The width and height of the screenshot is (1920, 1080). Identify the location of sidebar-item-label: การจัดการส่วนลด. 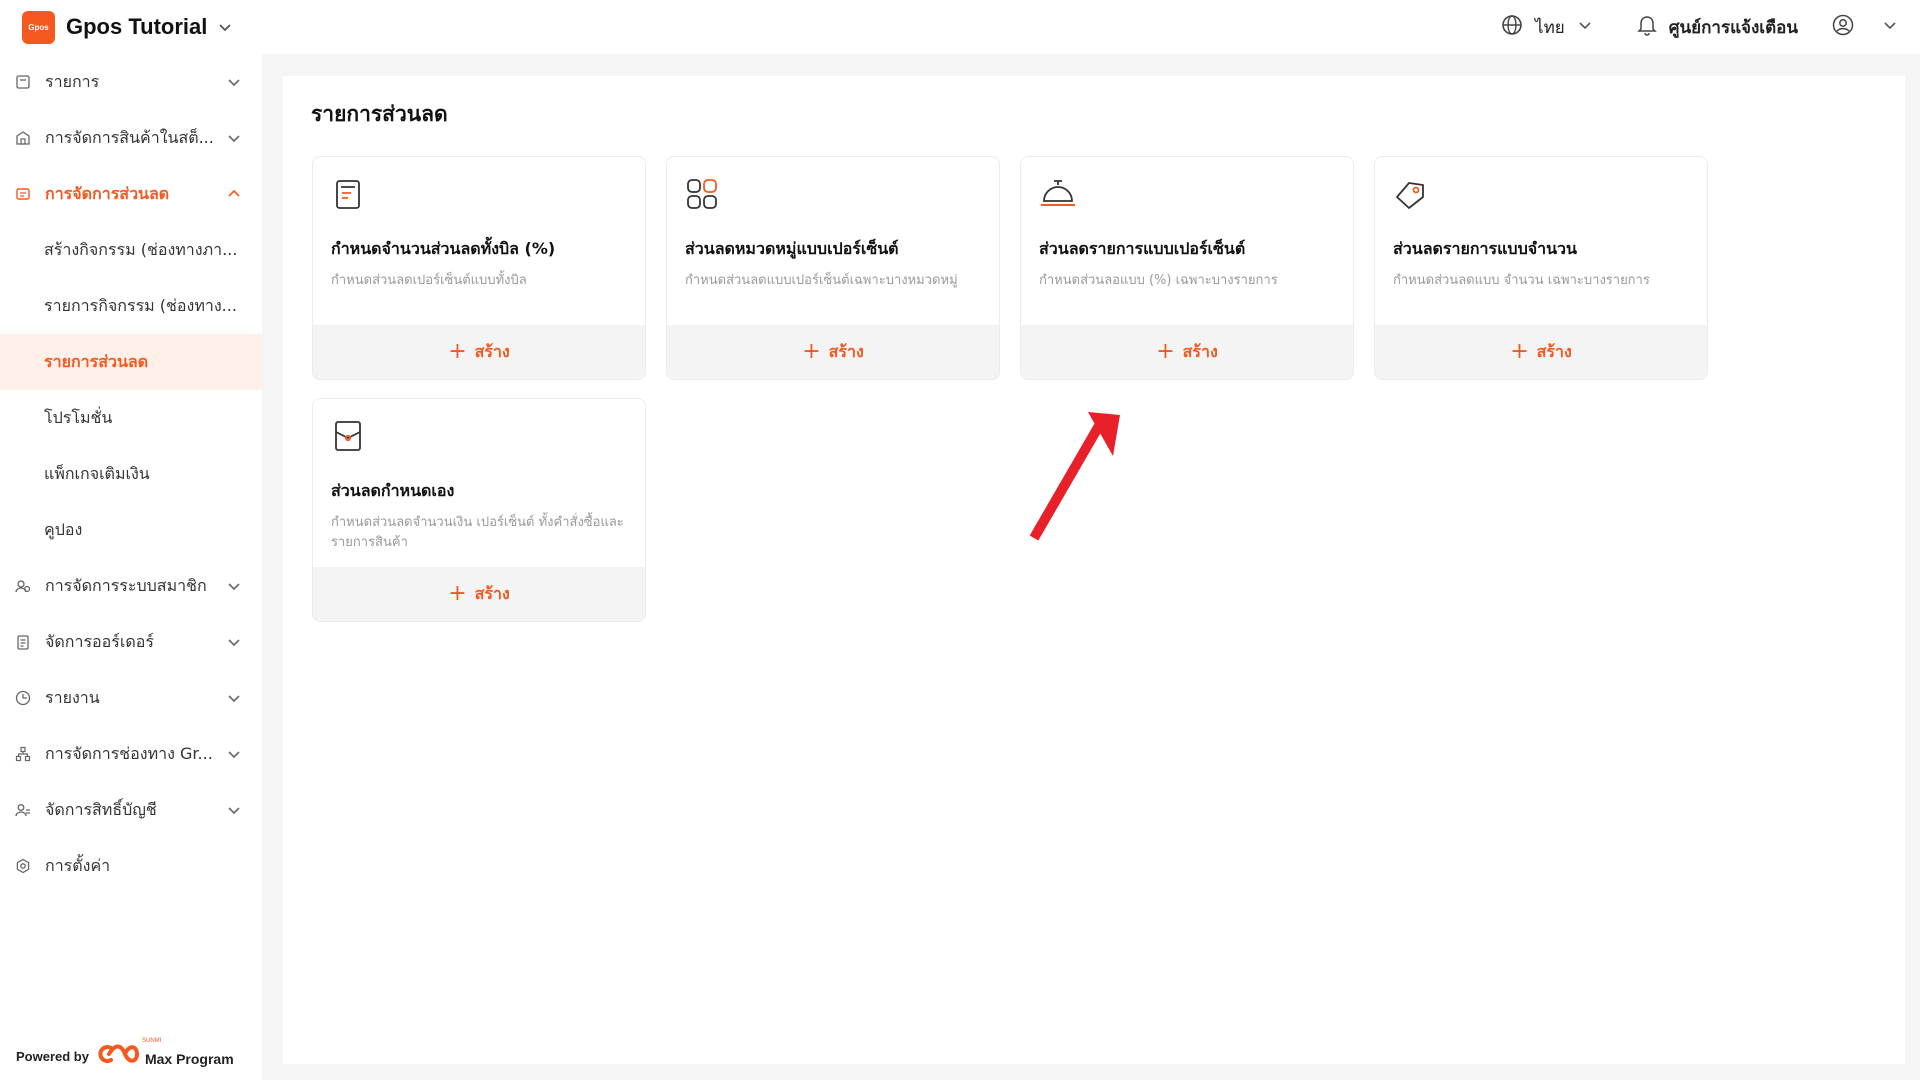
(107, 193).